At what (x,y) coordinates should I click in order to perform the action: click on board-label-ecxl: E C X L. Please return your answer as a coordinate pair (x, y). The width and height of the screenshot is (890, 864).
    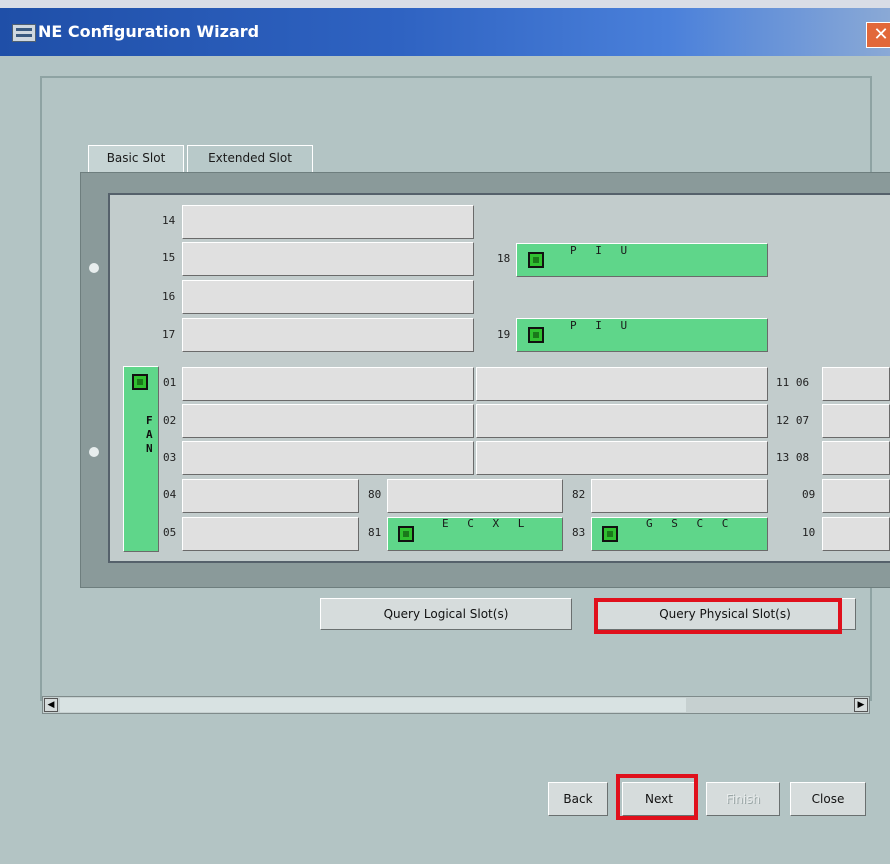
    Looking at the image, I should click on (486, 523).